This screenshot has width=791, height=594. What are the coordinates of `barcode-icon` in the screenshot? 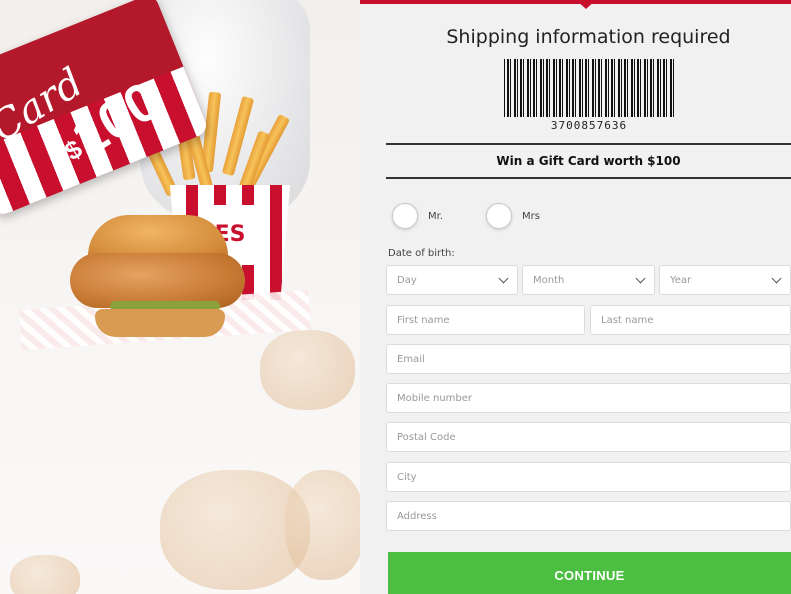 It's located at (589, 88).